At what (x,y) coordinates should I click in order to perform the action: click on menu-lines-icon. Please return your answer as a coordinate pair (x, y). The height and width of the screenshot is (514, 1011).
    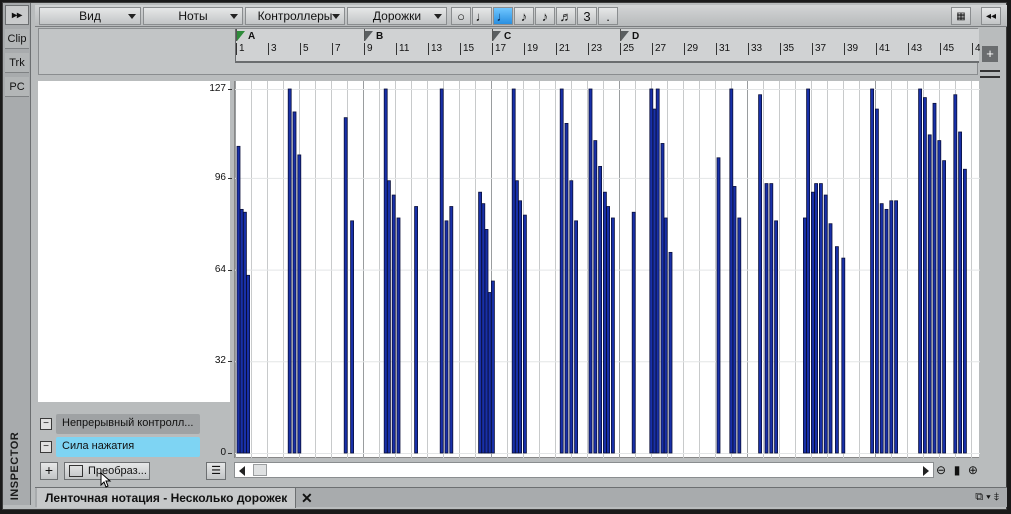
    Looking at the image, I should click on (990, 74).